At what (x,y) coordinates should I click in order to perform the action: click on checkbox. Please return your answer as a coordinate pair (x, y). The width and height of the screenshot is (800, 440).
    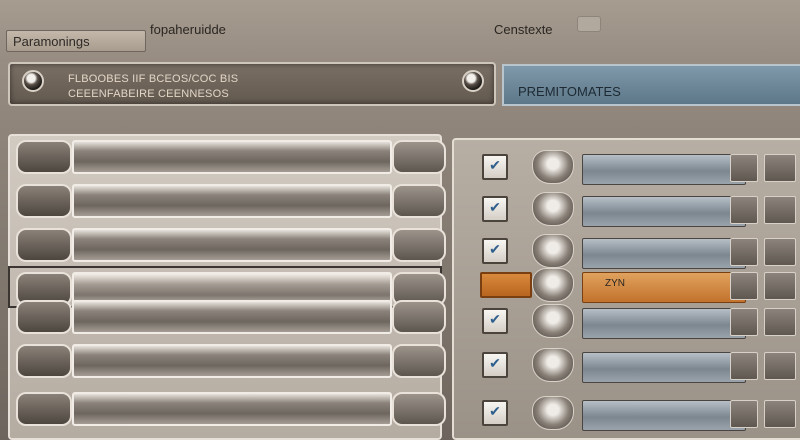
    Looking at the image, I should click on (506, 285).